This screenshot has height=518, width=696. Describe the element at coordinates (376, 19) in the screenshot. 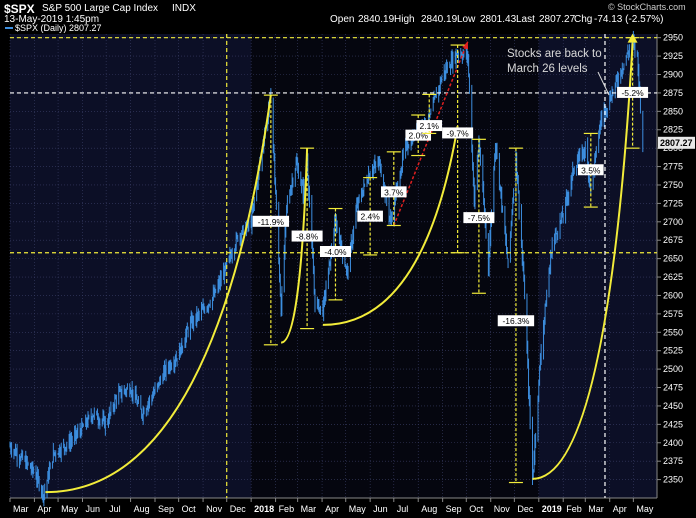

I see `open-value: 2840.19` at that location.